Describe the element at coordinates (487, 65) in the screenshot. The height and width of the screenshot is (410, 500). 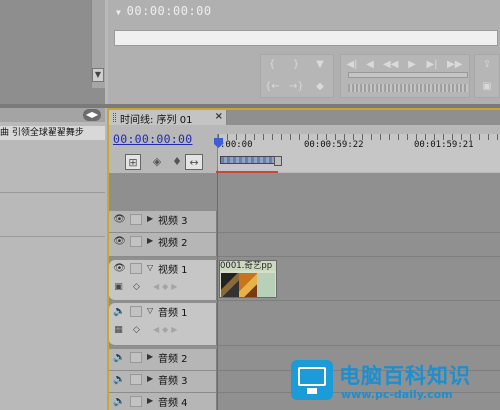
I see `export-frame-icon: ⇪` at that location.